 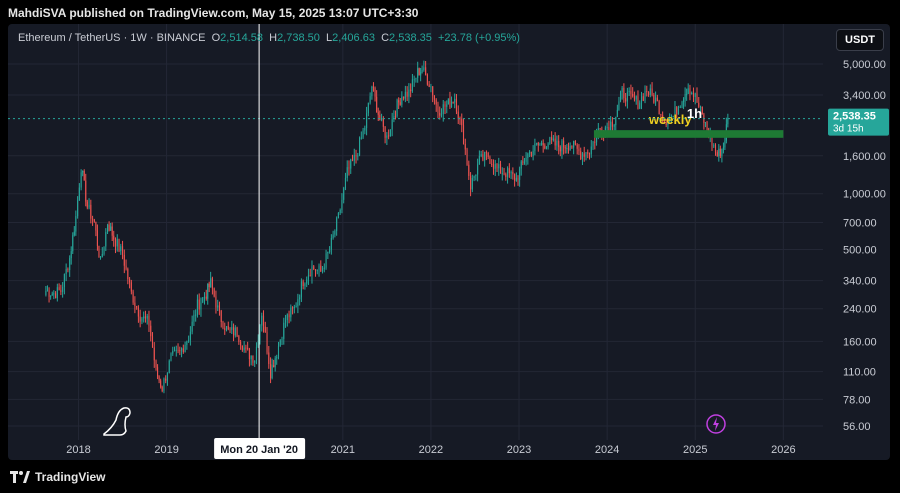 I want to click on y-tick-label: 1,000.00, so click(x=864, y=195).